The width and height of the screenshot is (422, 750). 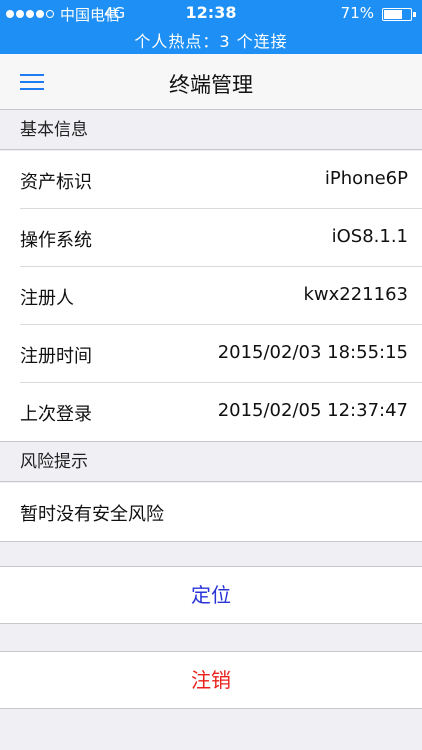 What do you see at coordinates (211, 180) in the screenshot?
I see `info-row-asset-id: 资产标识 iPhone6P` at bounding box center [211, 180].